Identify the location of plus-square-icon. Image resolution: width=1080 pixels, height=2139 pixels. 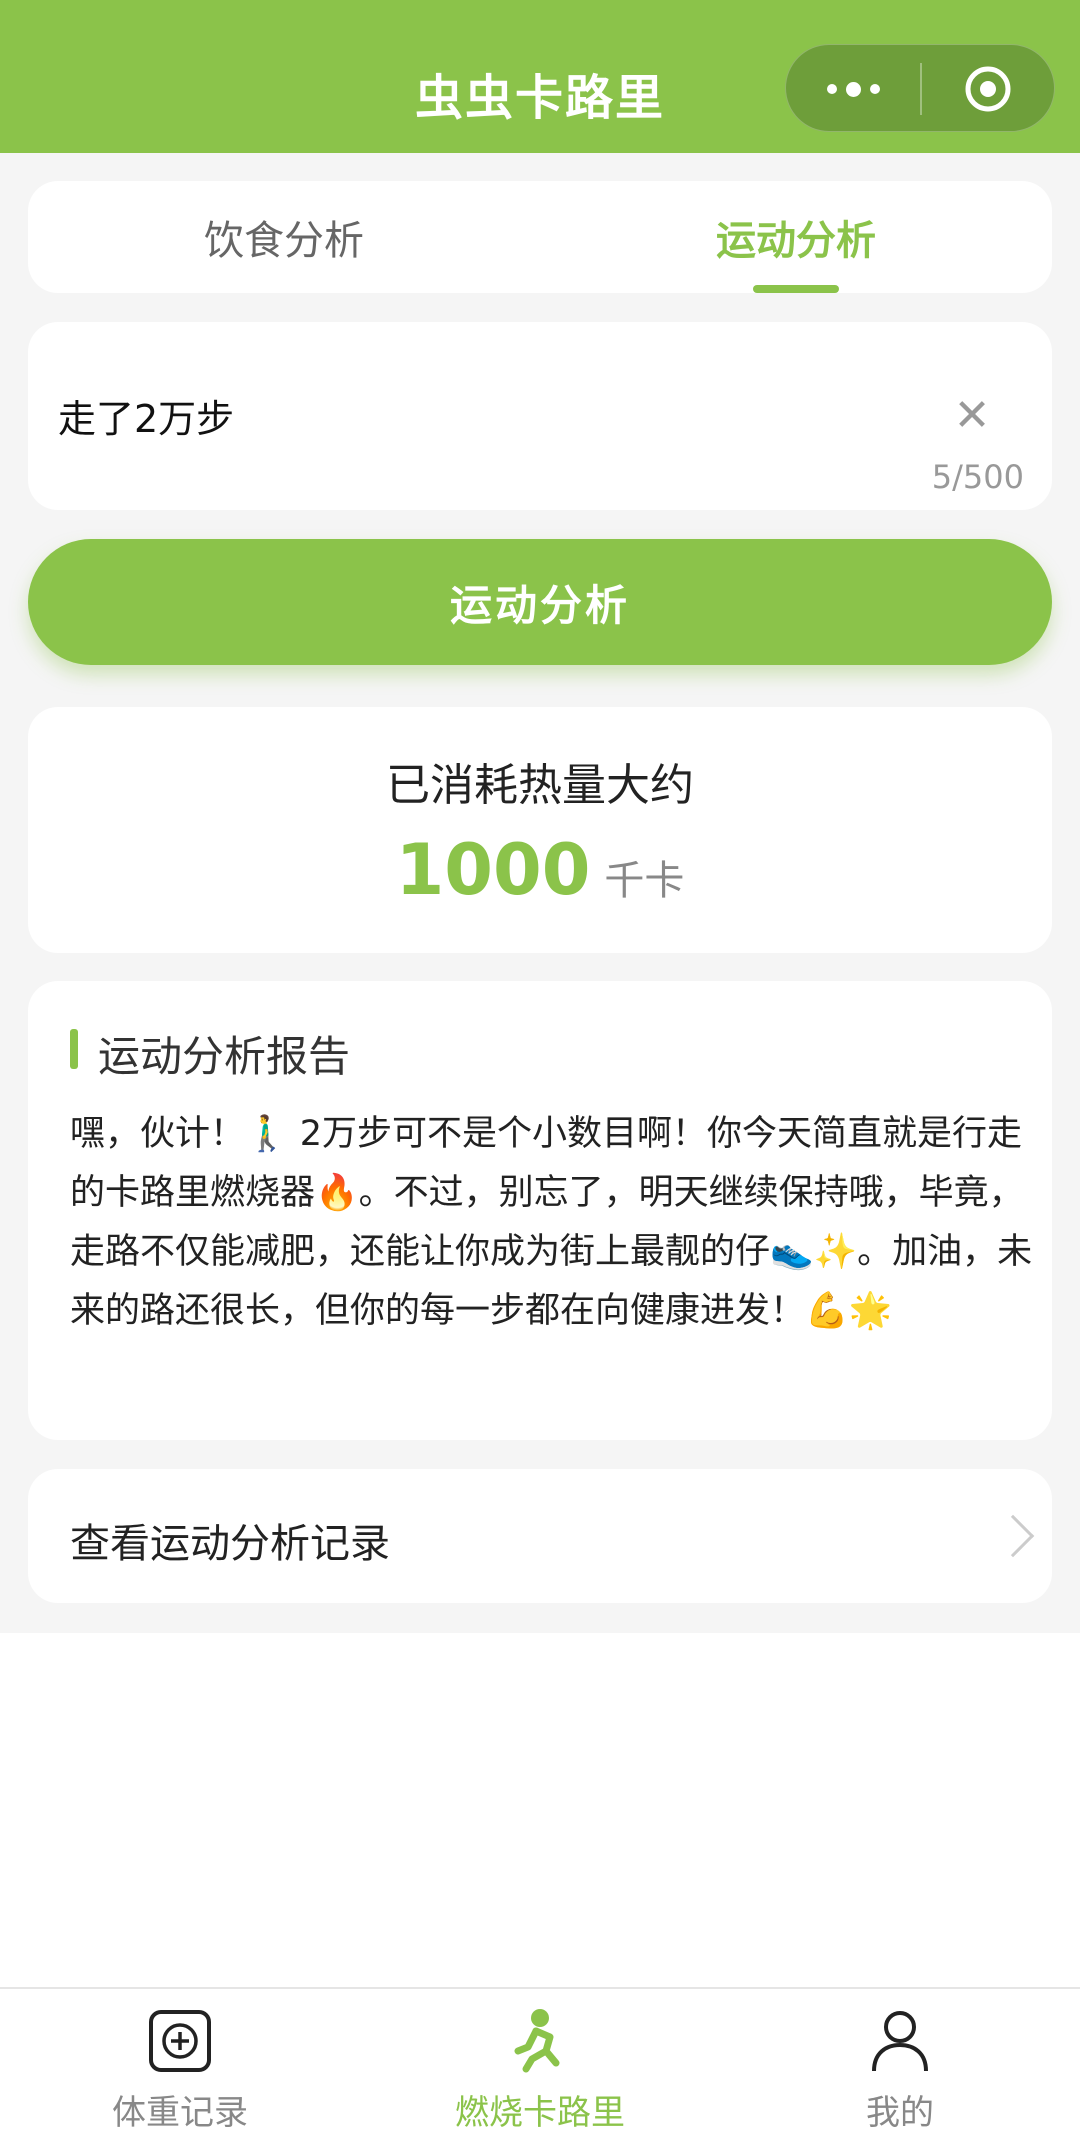
(180, 2041).